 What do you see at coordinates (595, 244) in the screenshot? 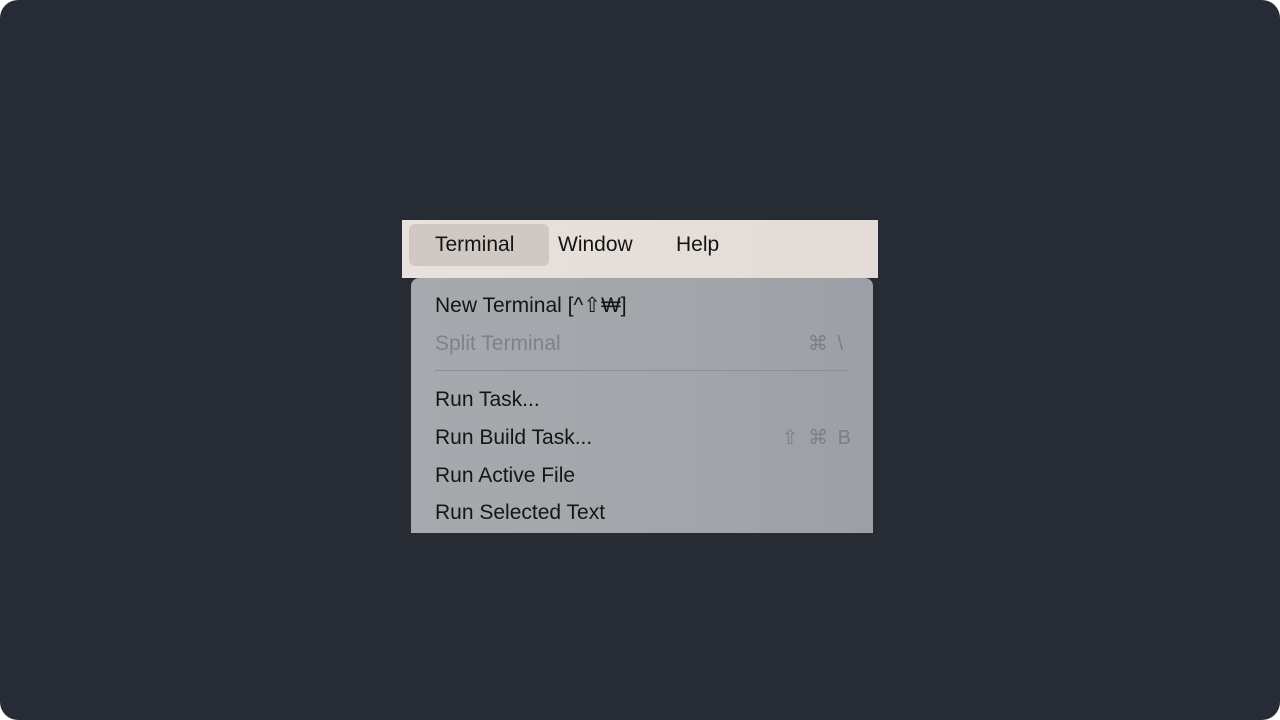
I see `menubar-item-label: Window` at bounding box center [595, 244].